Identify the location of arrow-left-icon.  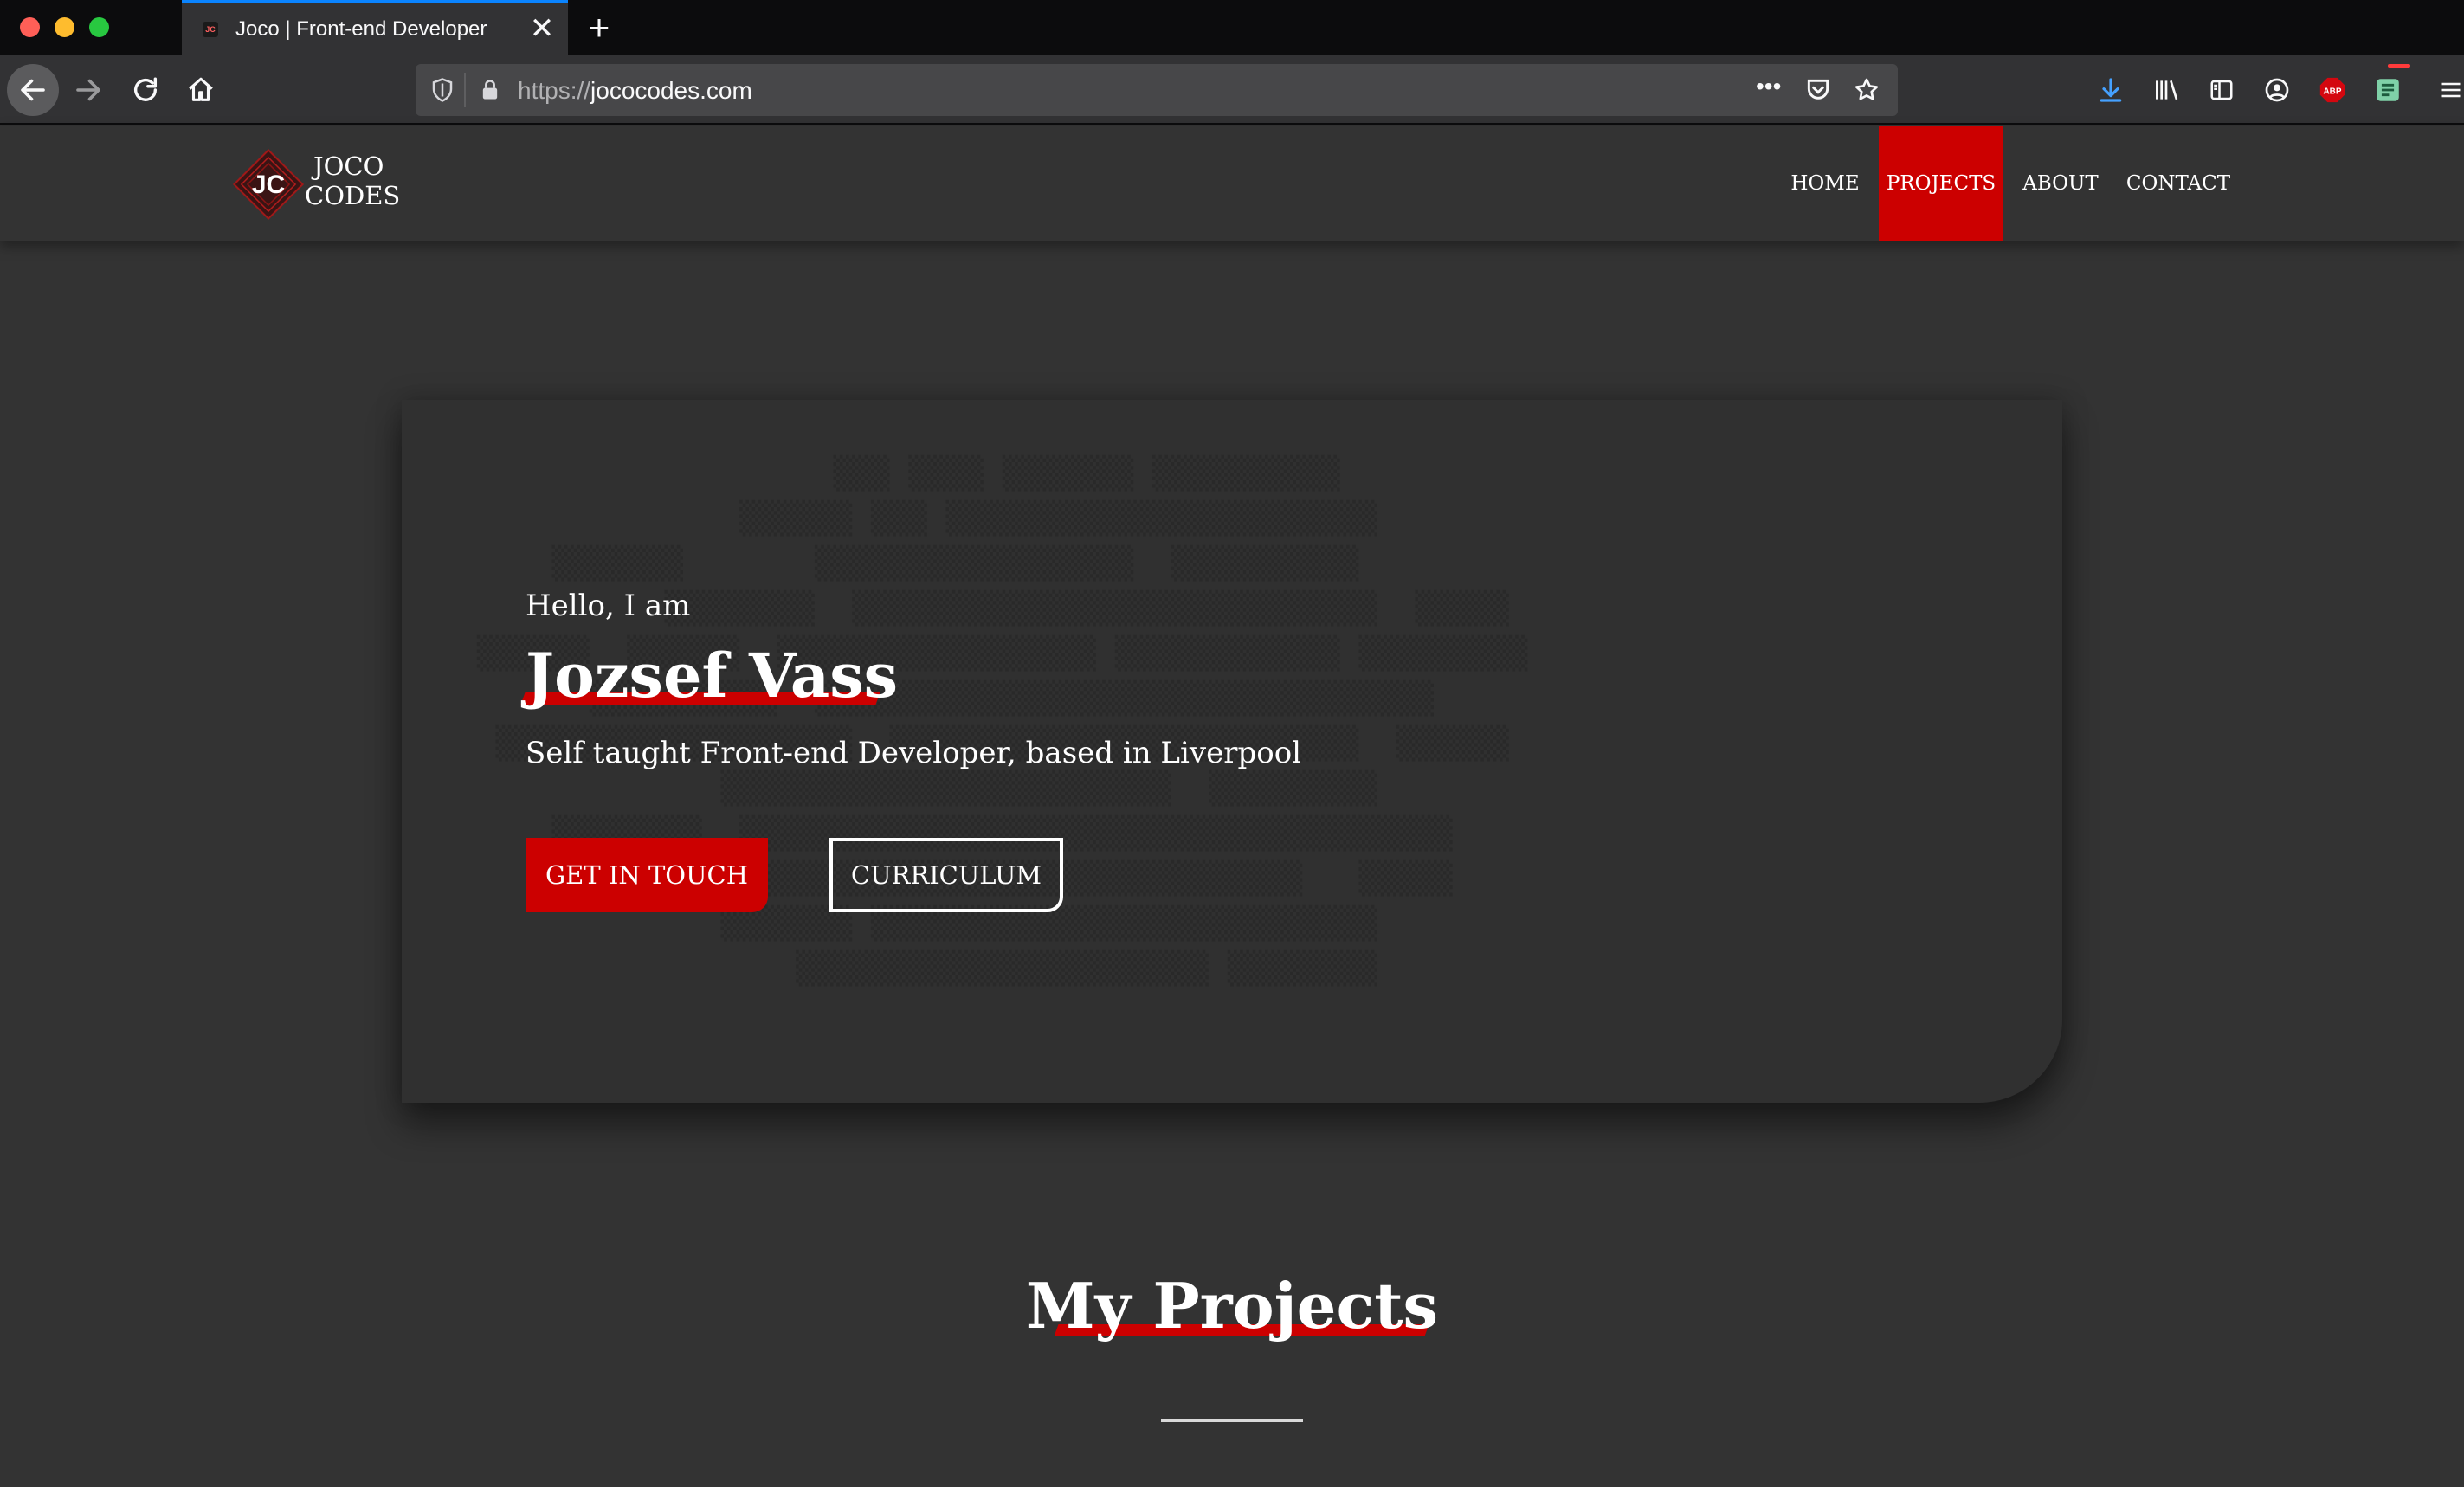
(33, 90).